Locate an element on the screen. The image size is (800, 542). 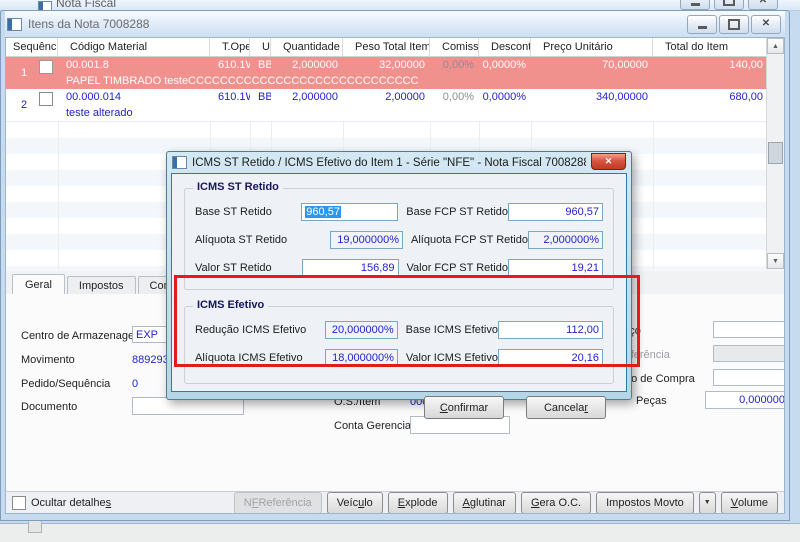
cell-comissao: 0,00% is located at coordinates (458, 97).